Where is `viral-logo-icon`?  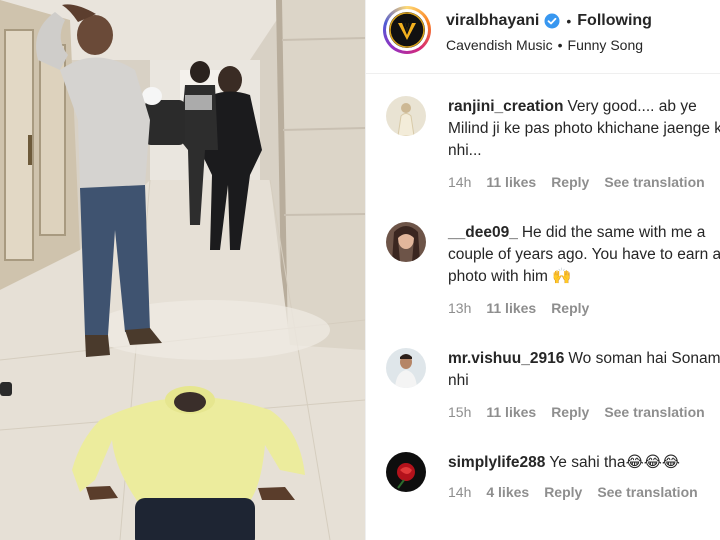 viral-logo-icon is located at coordinates (407, 30).